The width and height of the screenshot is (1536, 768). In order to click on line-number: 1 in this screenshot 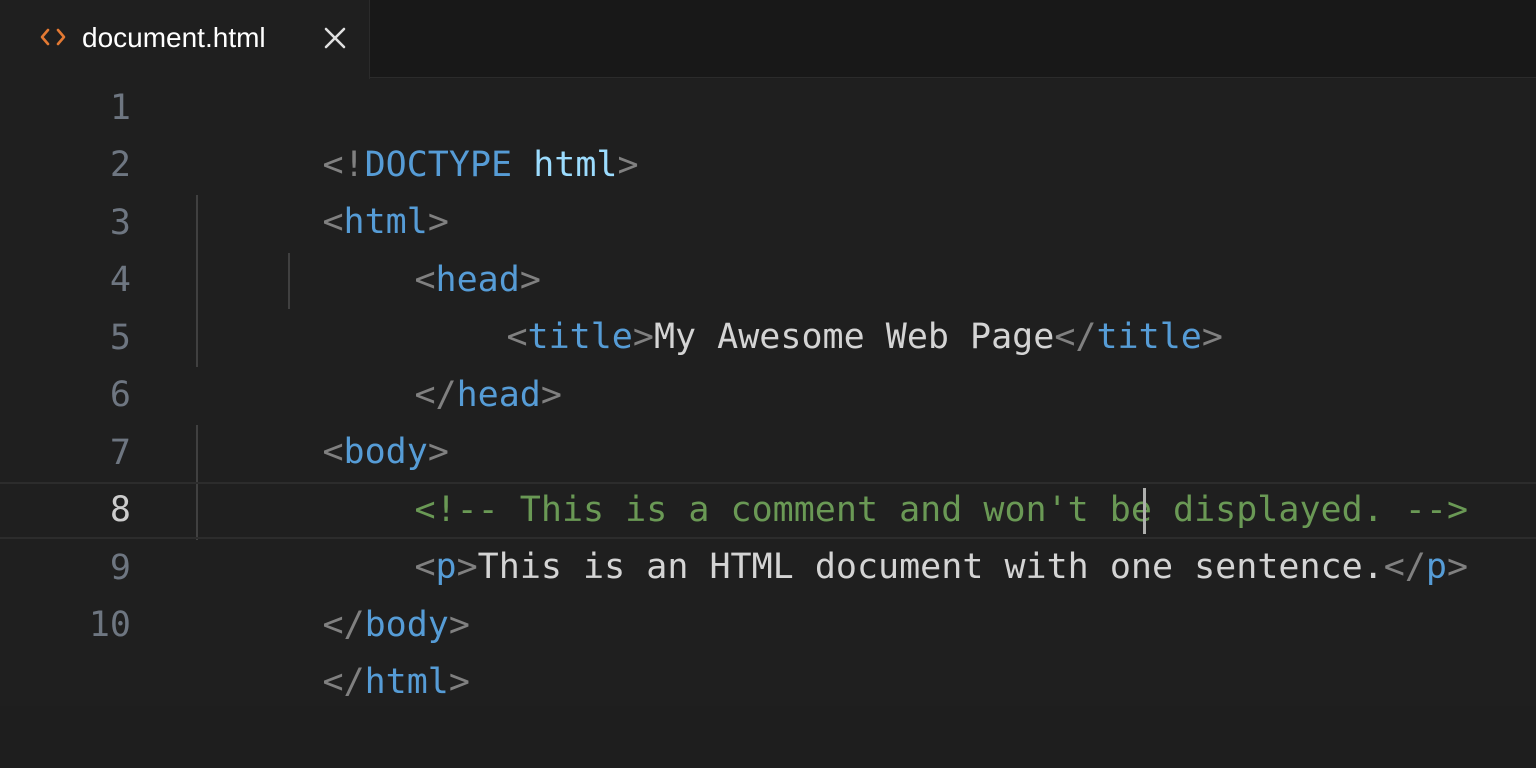, I will do `click(120, 108)`.